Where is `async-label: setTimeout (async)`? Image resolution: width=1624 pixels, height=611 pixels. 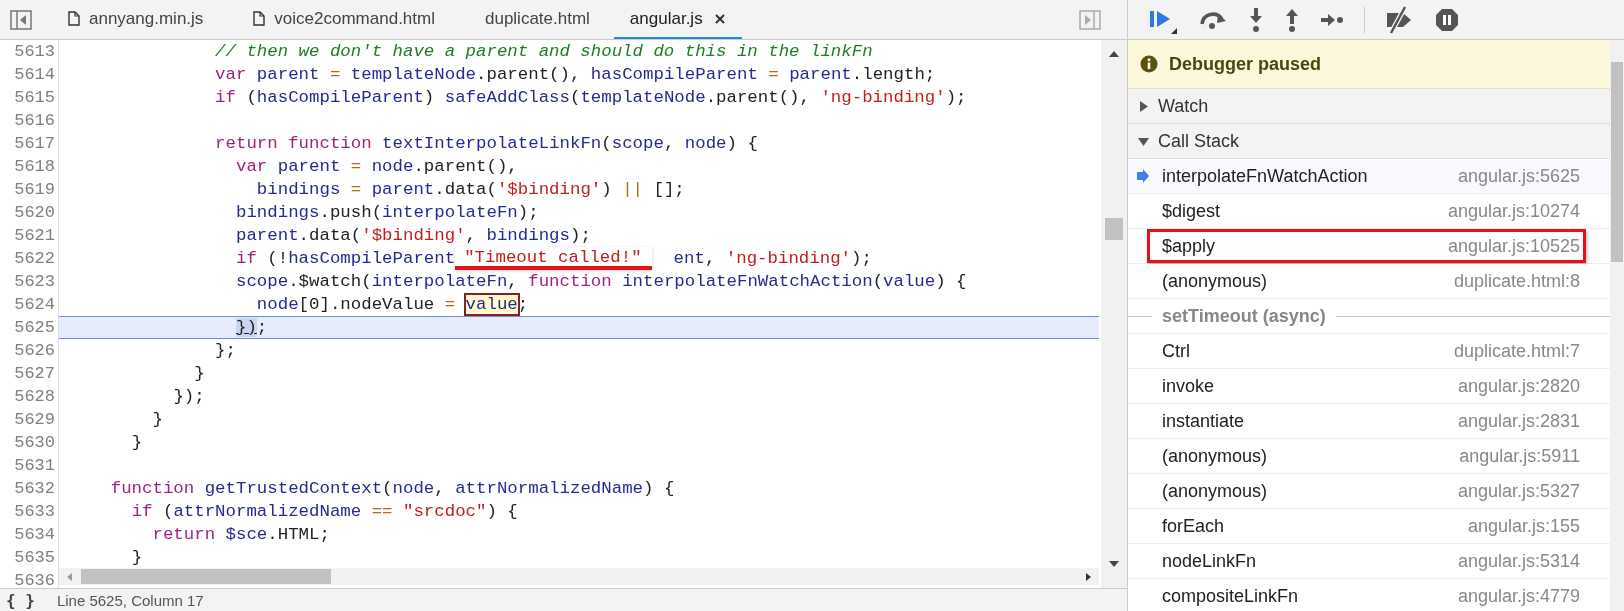
async-label: setTimeout (async) is located at coordinates (1244, 316).